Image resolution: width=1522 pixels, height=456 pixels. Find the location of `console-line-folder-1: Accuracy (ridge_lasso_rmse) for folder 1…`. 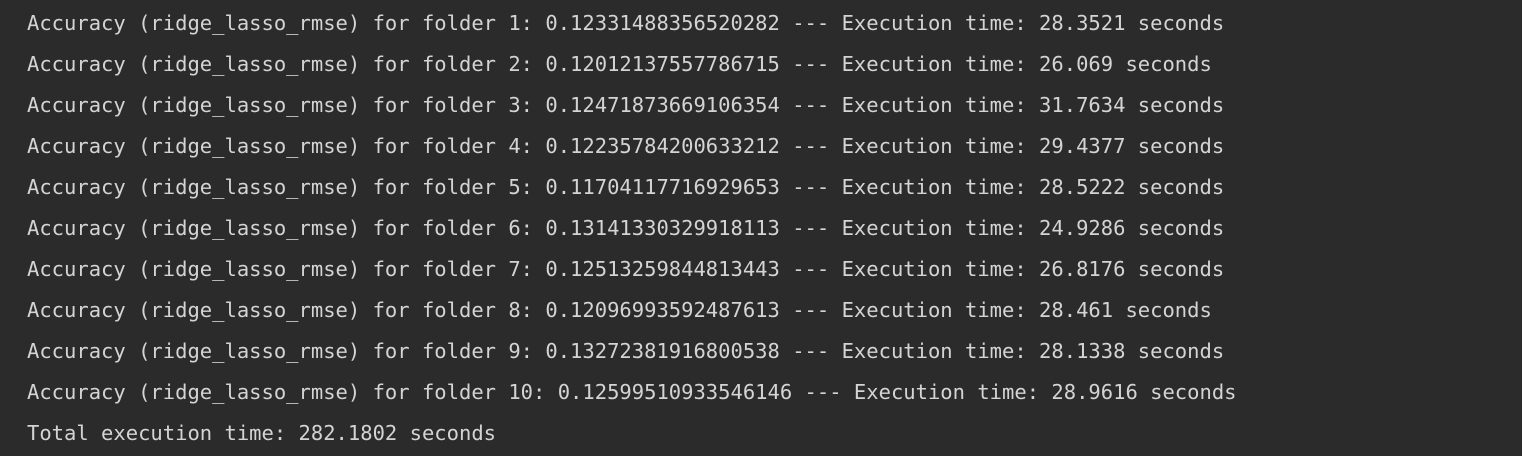

console-line-folder-1: Accuracy (ridge_lasso_rmse) for folder 1… is located at coordinates (626, 23).